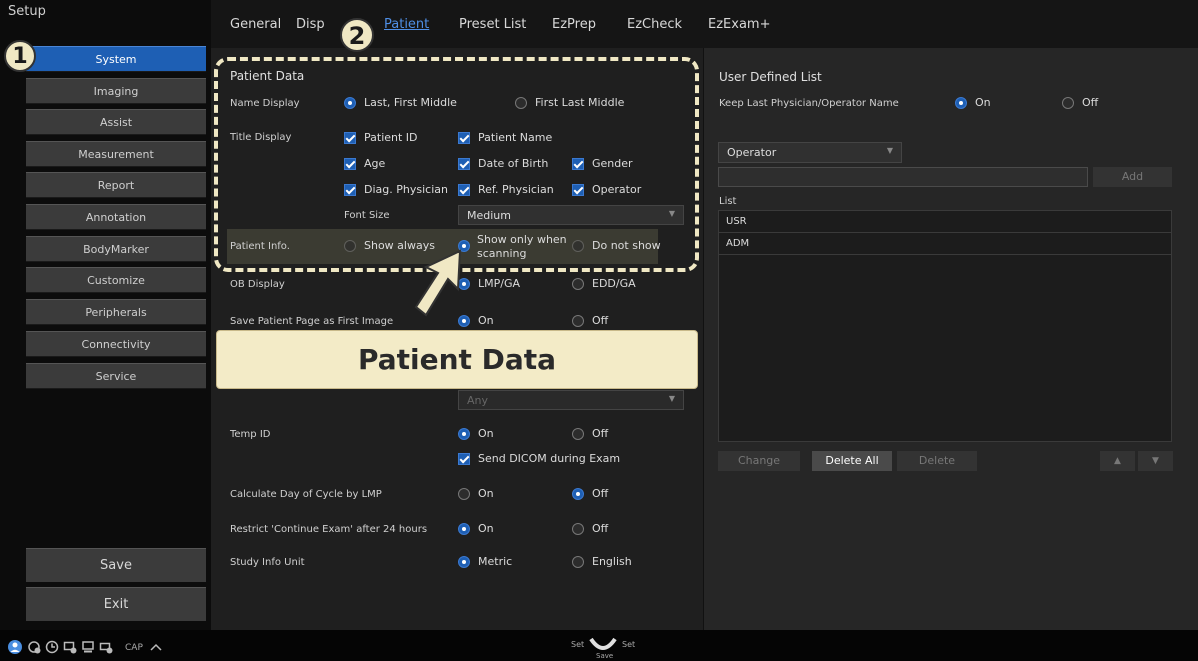  Describe the element at coordinates (810, 152) in the screenshot. I see `list-type-select: Operator ▼` at that location.